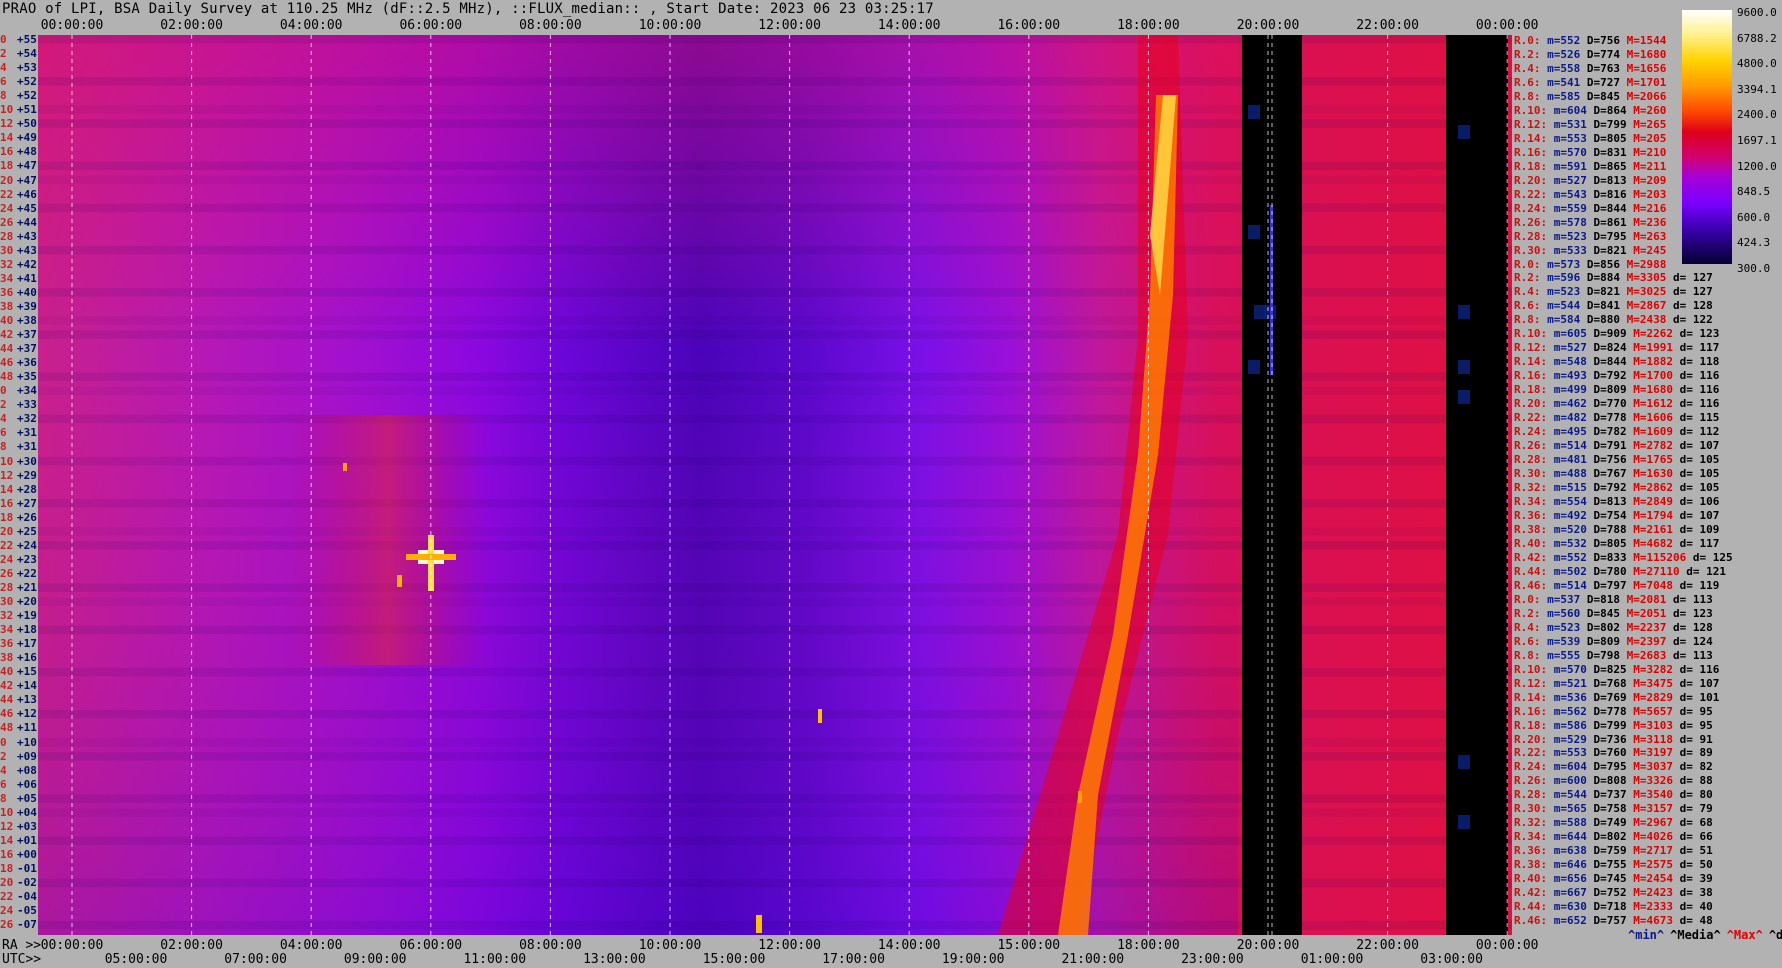 This screenshot has height=968, width=1782. What do you see at coordinates (1606, 194) in the screenshot?
I see `stats-median: D=816` at bounding box center [1606, 194].